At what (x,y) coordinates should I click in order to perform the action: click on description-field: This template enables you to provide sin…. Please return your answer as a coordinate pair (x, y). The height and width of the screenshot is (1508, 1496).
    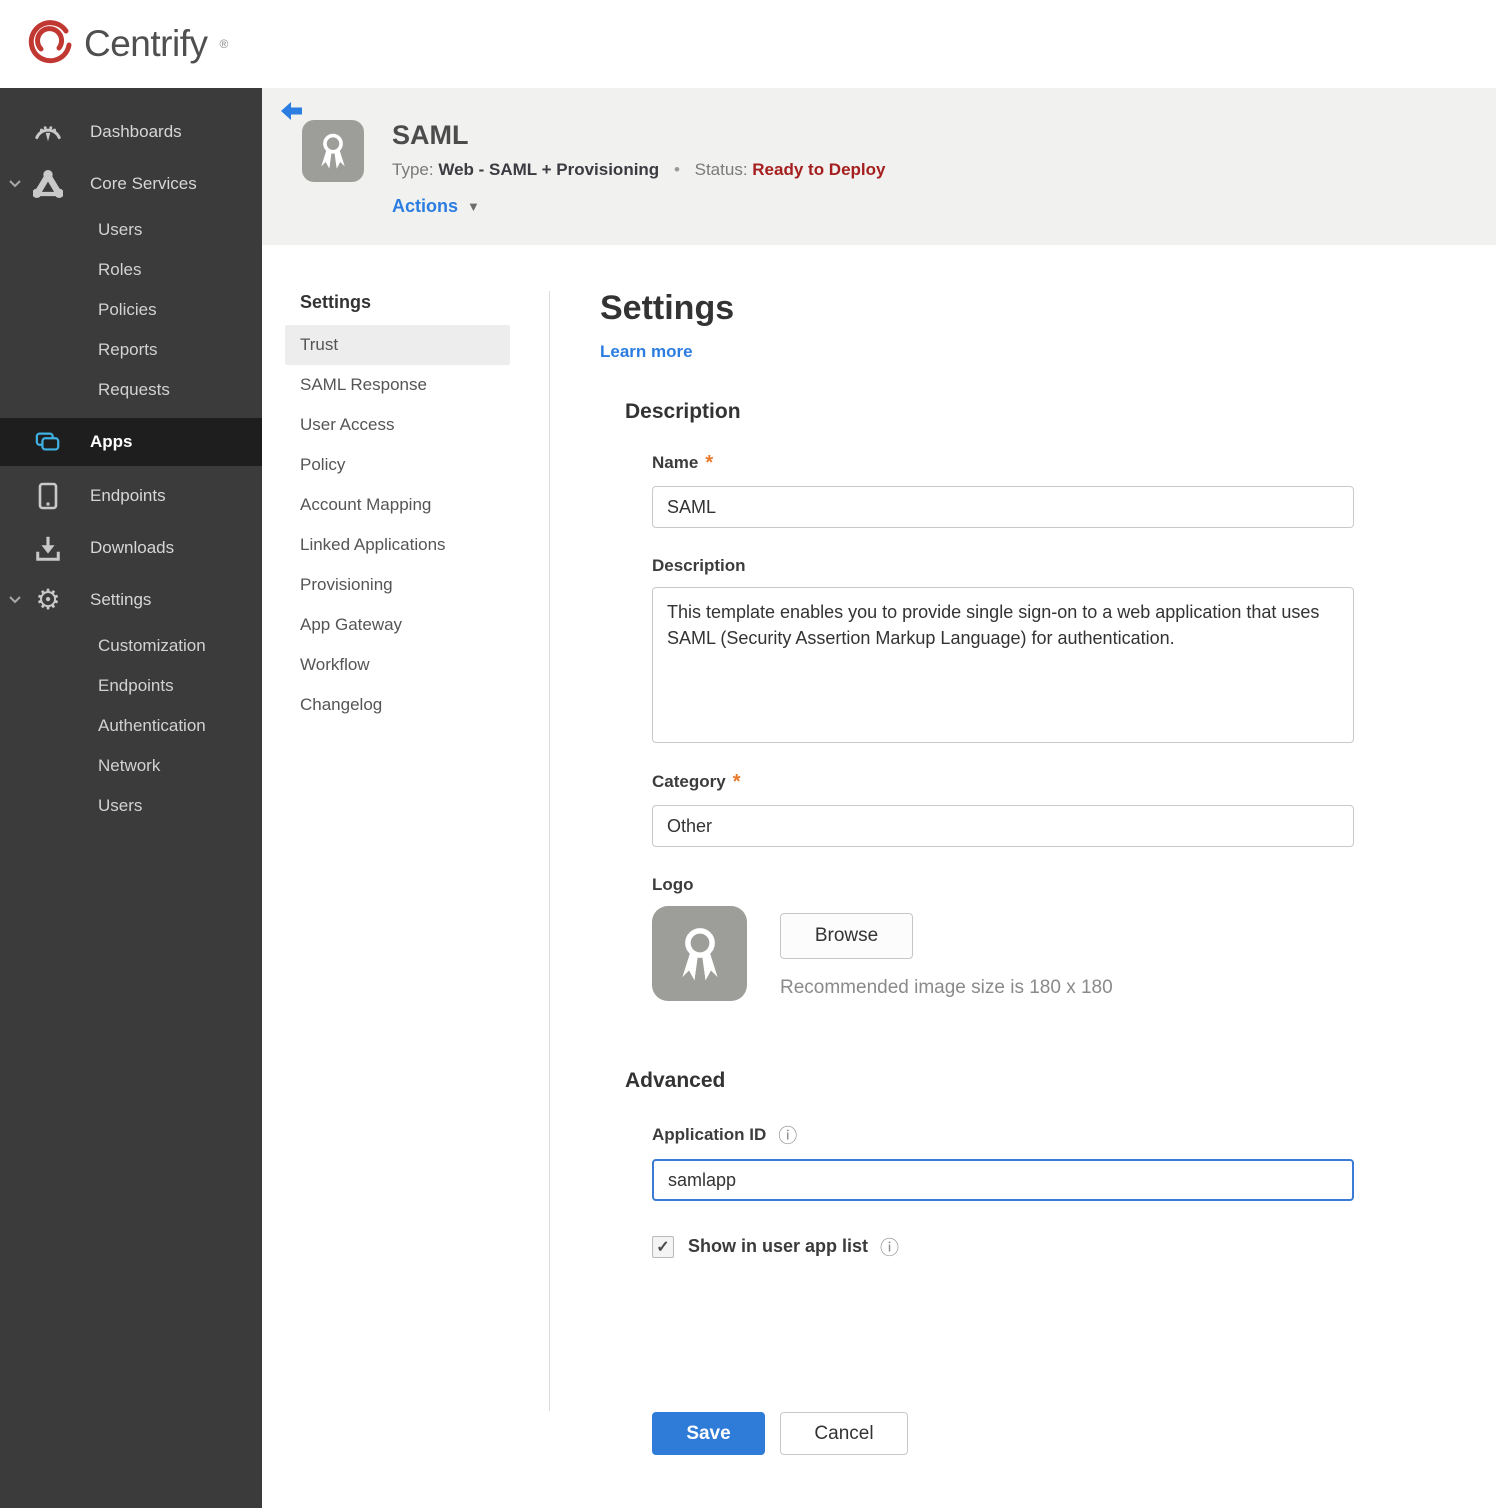
    Looking at the image, I should click on (1003, 665).